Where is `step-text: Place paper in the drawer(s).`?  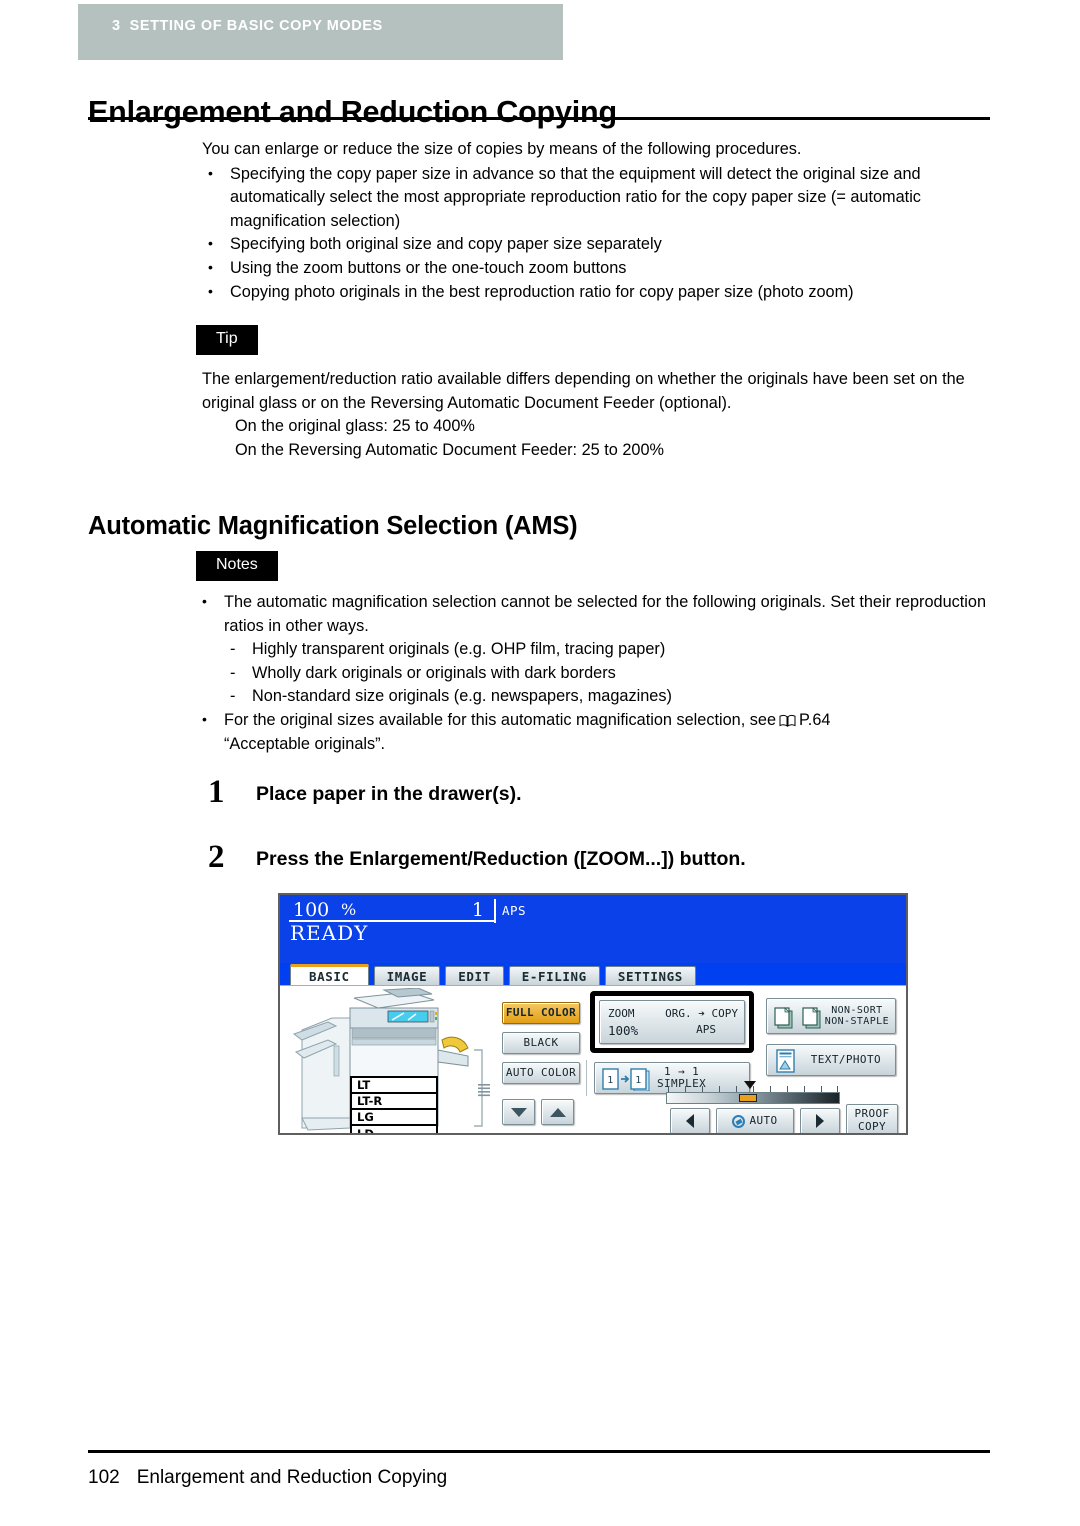
step-text: Place paper in the drawer(s). is located at coordinates (389, 794).